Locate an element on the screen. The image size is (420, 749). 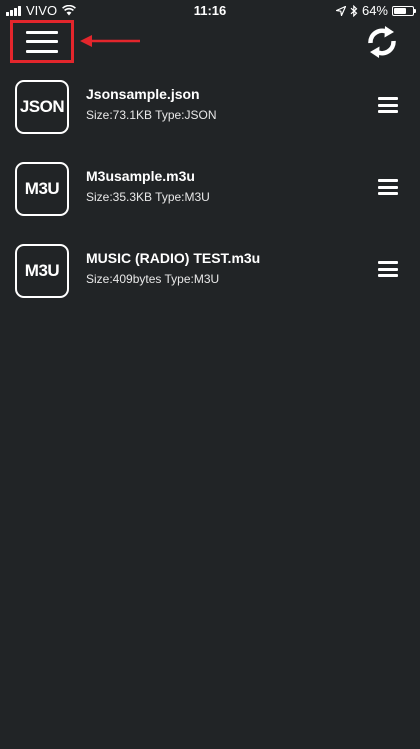
refresh-button is located at coordinates (382, 42).